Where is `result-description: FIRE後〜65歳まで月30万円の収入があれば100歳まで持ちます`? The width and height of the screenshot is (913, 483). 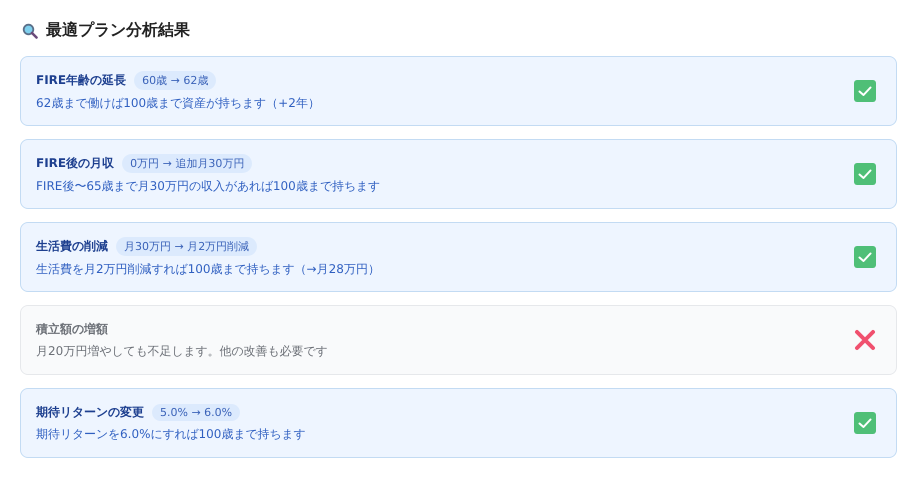
result-description: FIRE後〜65歳まで月30万円の収入があれば100歳まで持ちます is located at coordinates (208, 186).